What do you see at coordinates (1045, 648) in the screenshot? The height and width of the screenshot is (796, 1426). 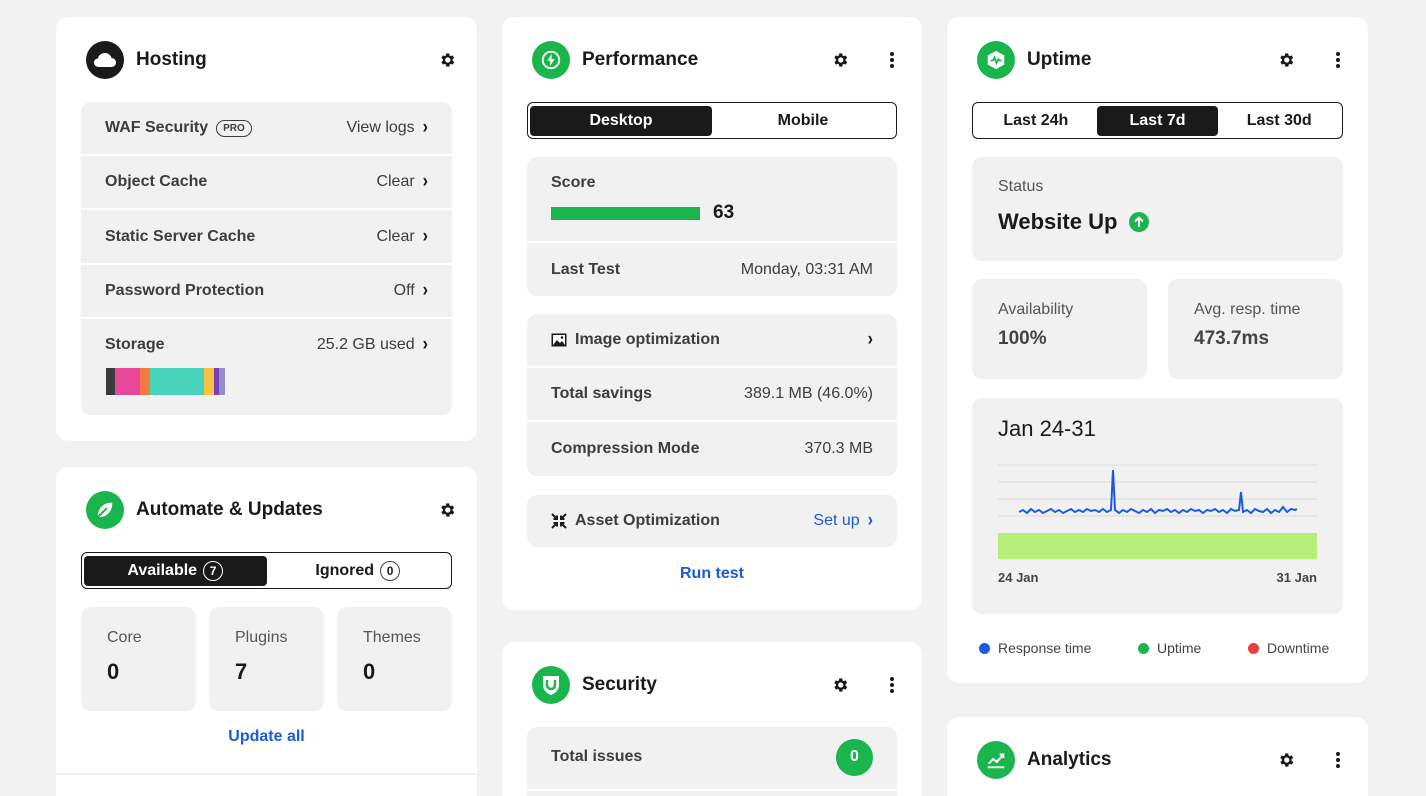 I see `legend-response-time-label: Response time` at bounding box center [1045, 648].